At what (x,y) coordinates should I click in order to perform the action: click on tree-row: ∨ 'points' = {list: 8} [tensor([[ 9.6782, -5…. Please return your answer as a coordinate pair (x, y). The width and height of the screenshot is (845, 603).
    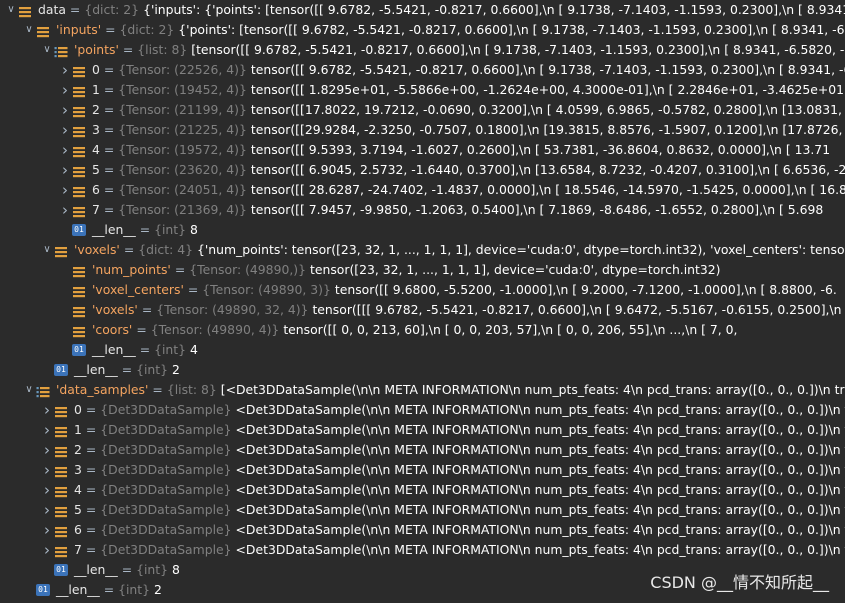
    Looking at the image, I should click on (422, 50).